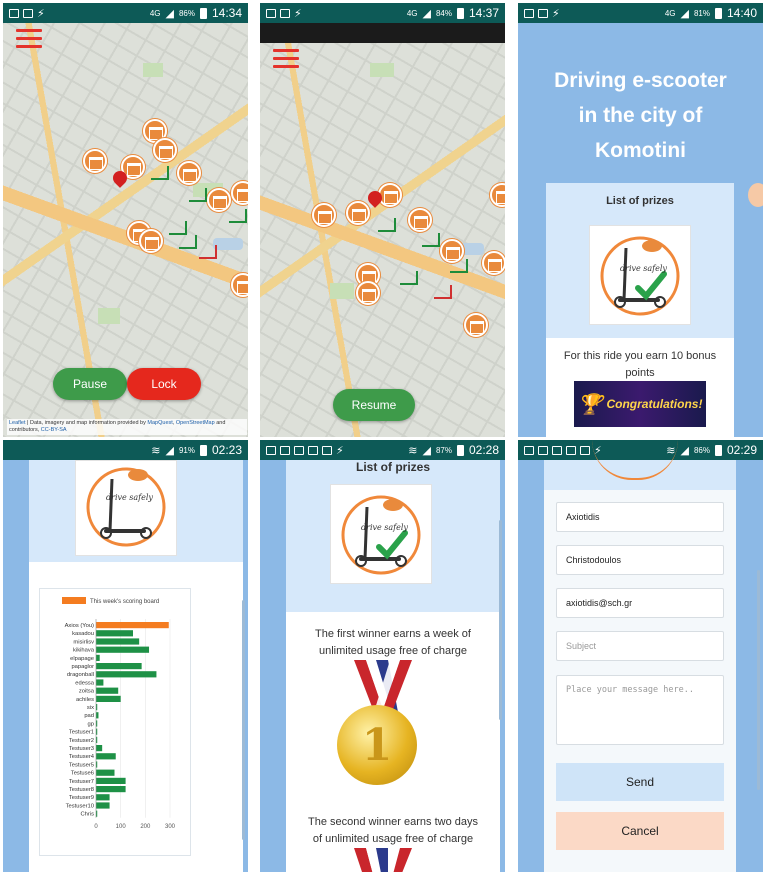  What do you see at coordinates (82, 667) in the screenshot?
I see `y-tick-label: papaglor` at bounding box center [82, 667].